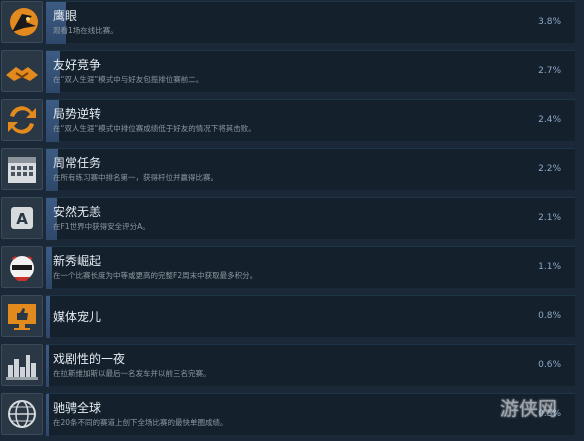 This screenshot has width=584, height=441. I want to click on achievement-row: 鹰眼 观看1场在线比赛。 3.8%, so click(292, 22).